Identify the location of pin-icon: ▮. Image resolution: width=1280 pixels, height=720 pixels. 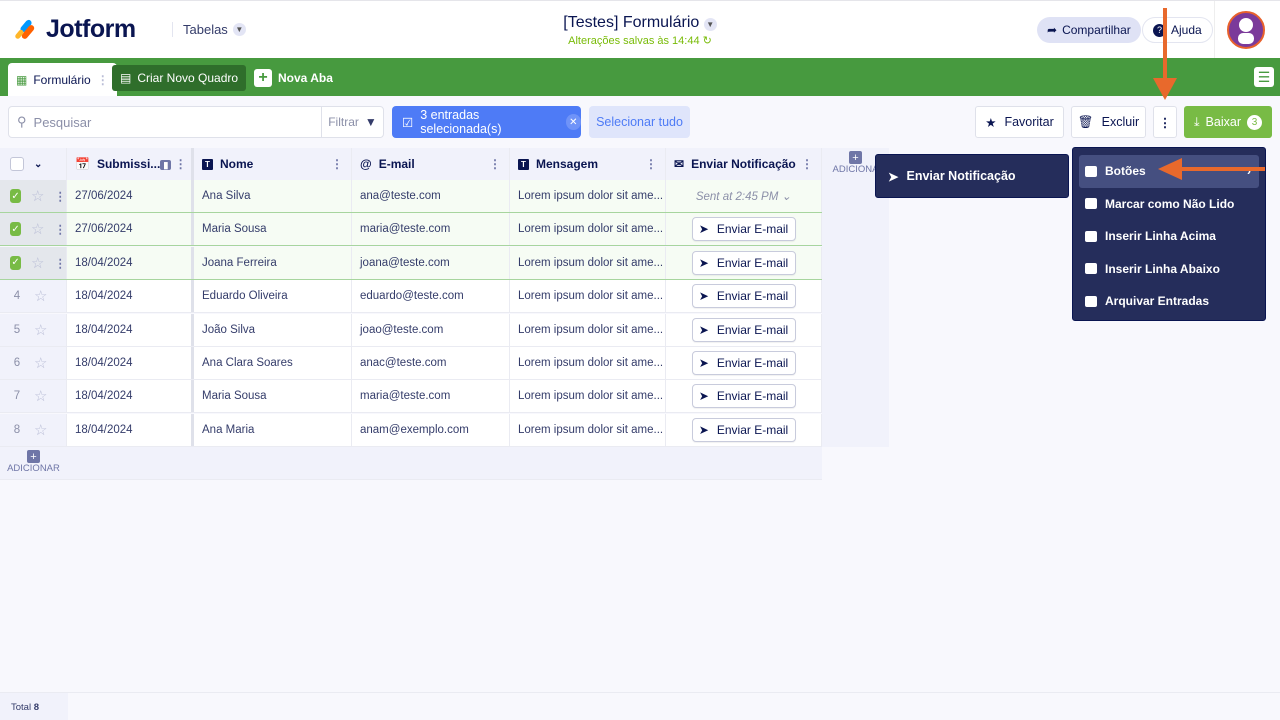
(166, 165).